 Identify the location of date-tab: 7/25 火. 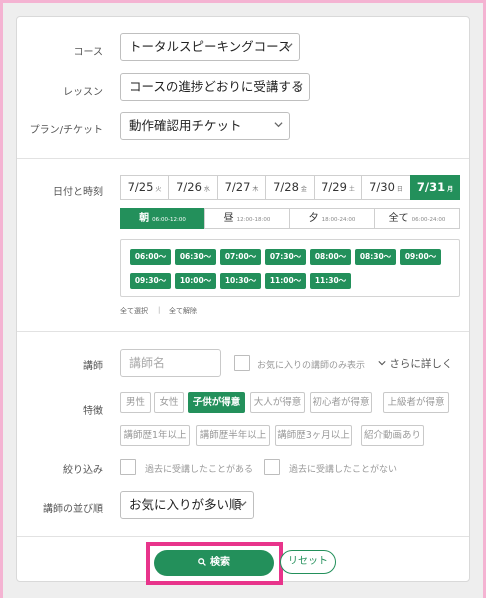
(144, 187).